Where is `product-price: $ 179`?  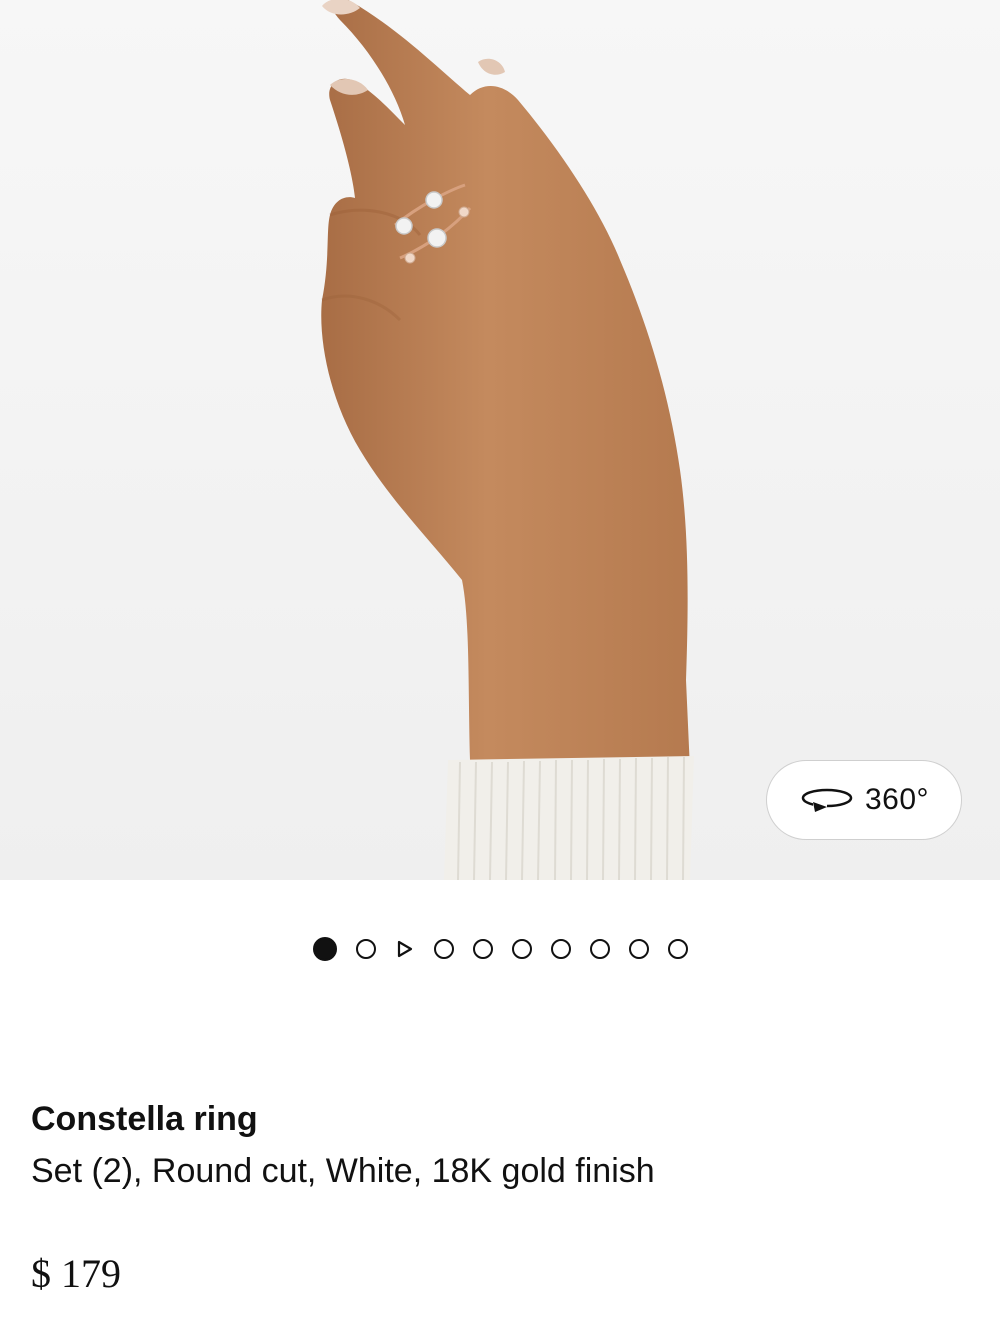 product-price: $ 179 is located at coordinates (76, 1273).